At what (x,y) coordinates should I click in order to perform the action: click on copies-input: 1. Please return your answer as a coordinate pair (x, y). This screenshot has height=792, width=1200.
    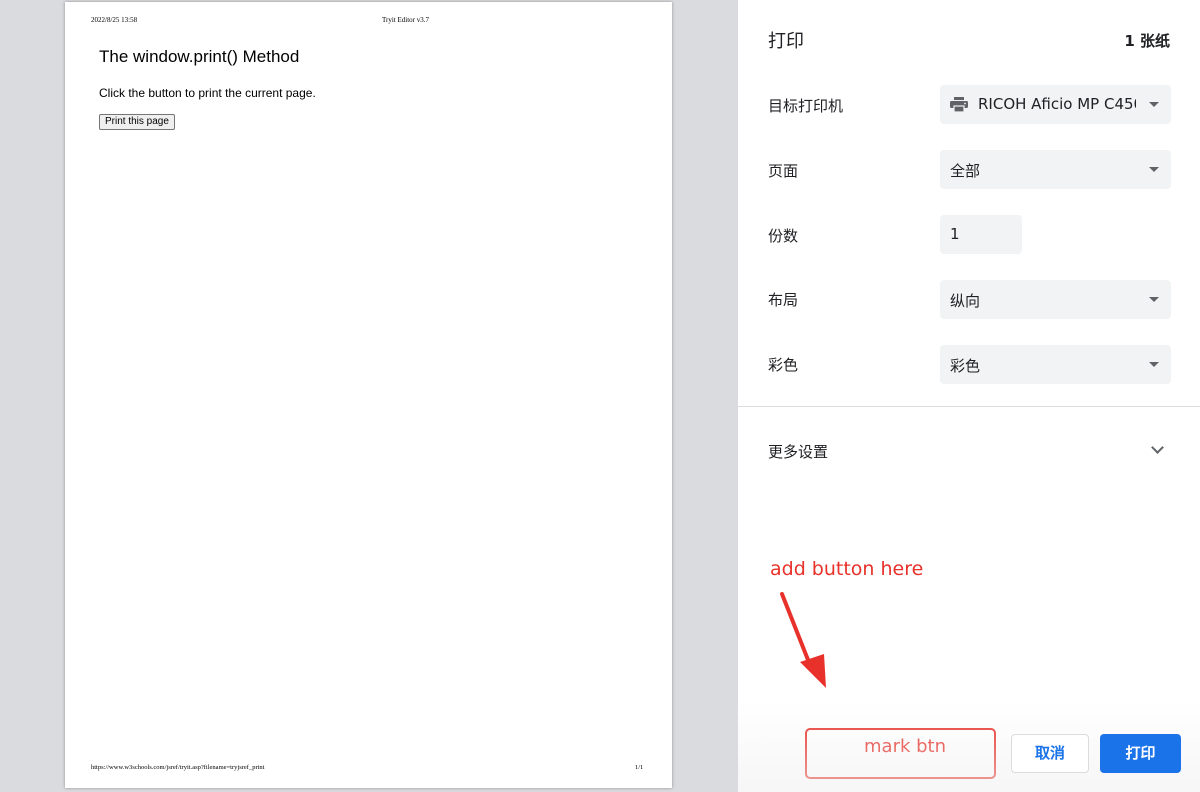
    Looking at the image, I should click on (981, 234).